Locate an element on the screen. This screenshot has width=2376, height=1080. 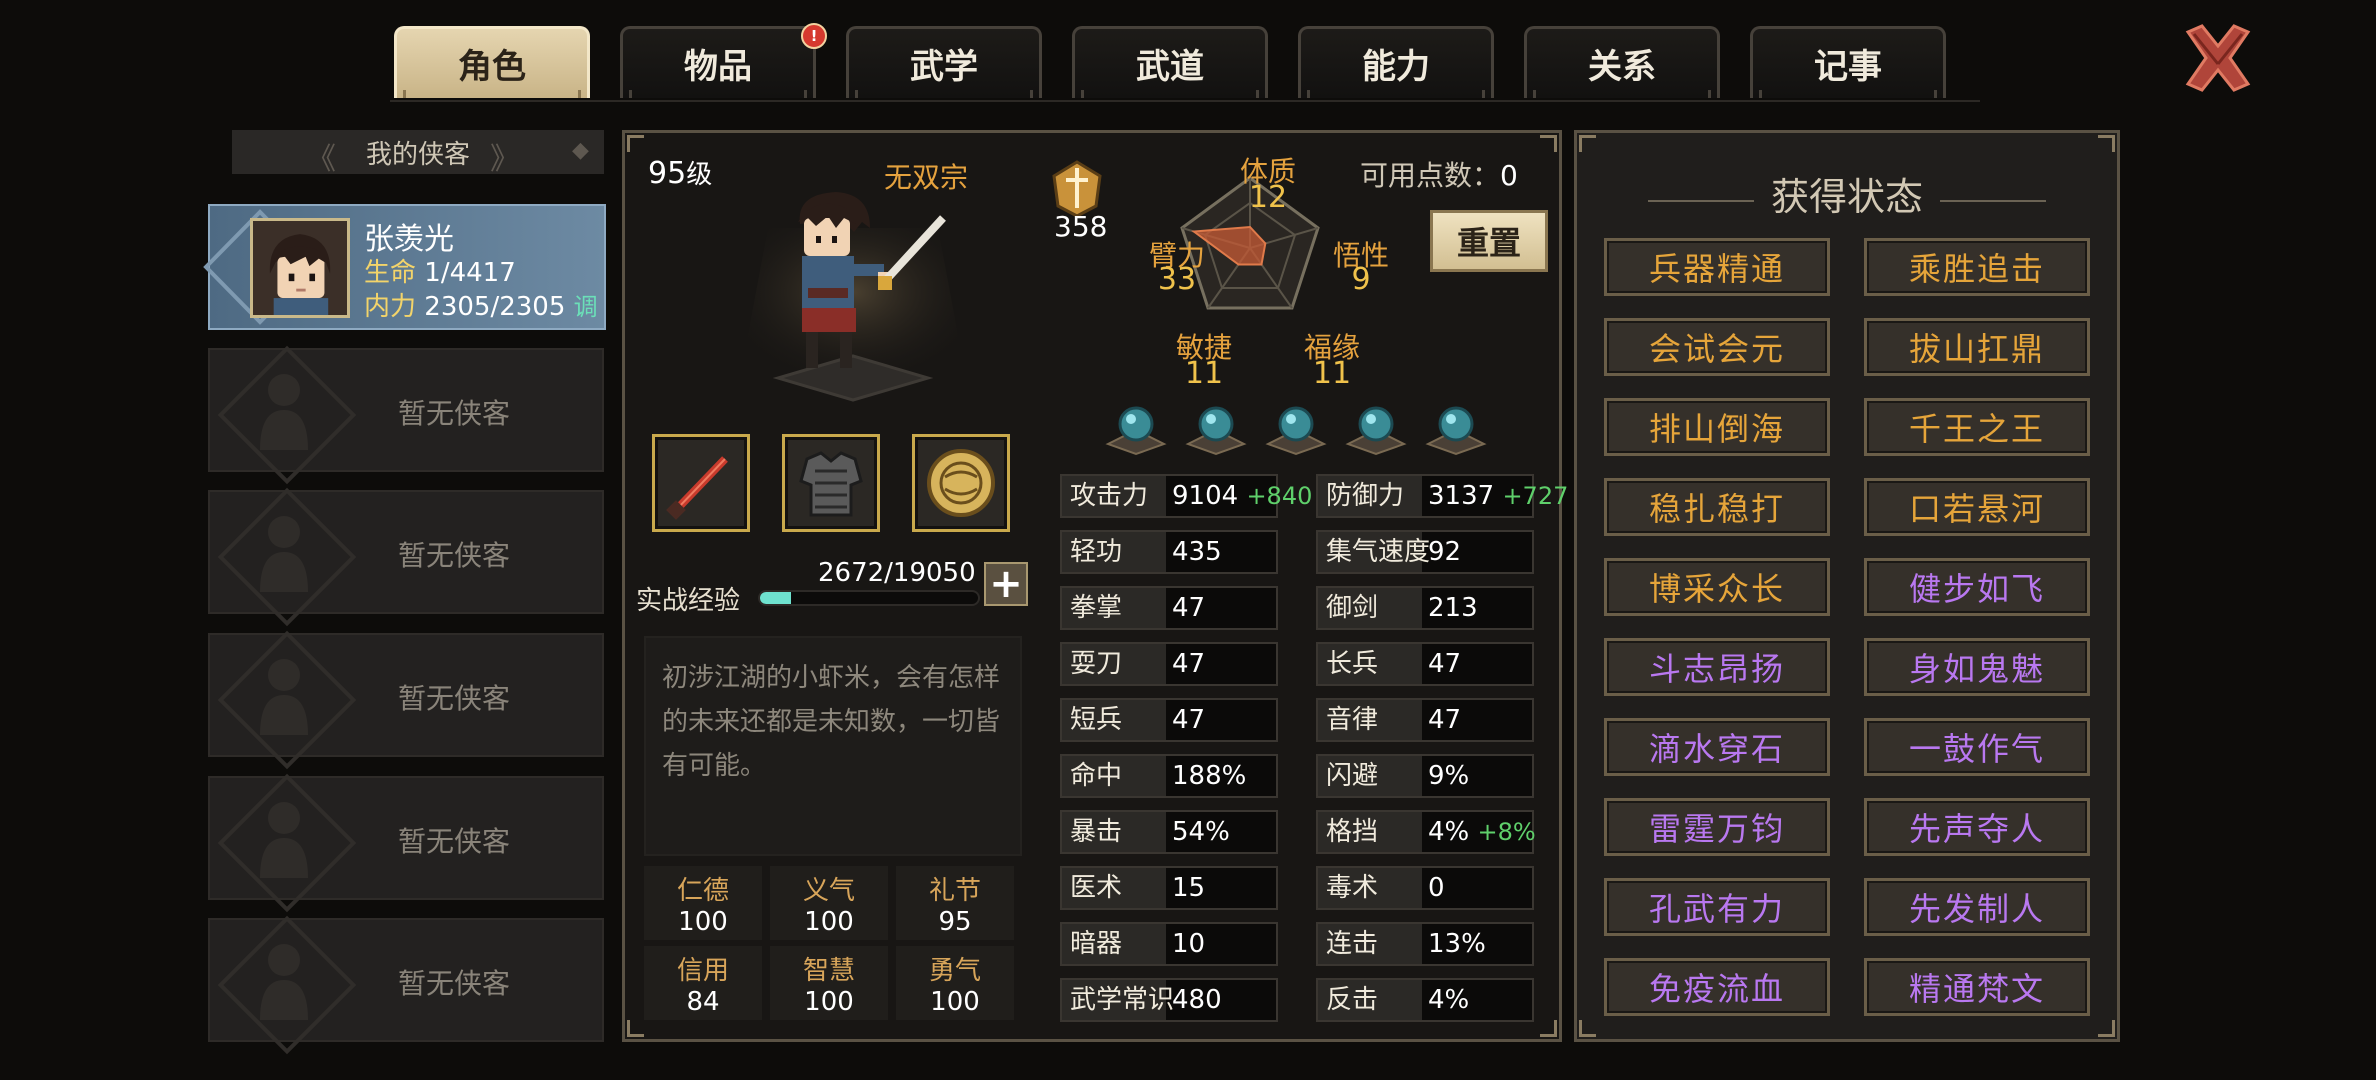
equip-slot-weapon is located at coordinates (701, 483).